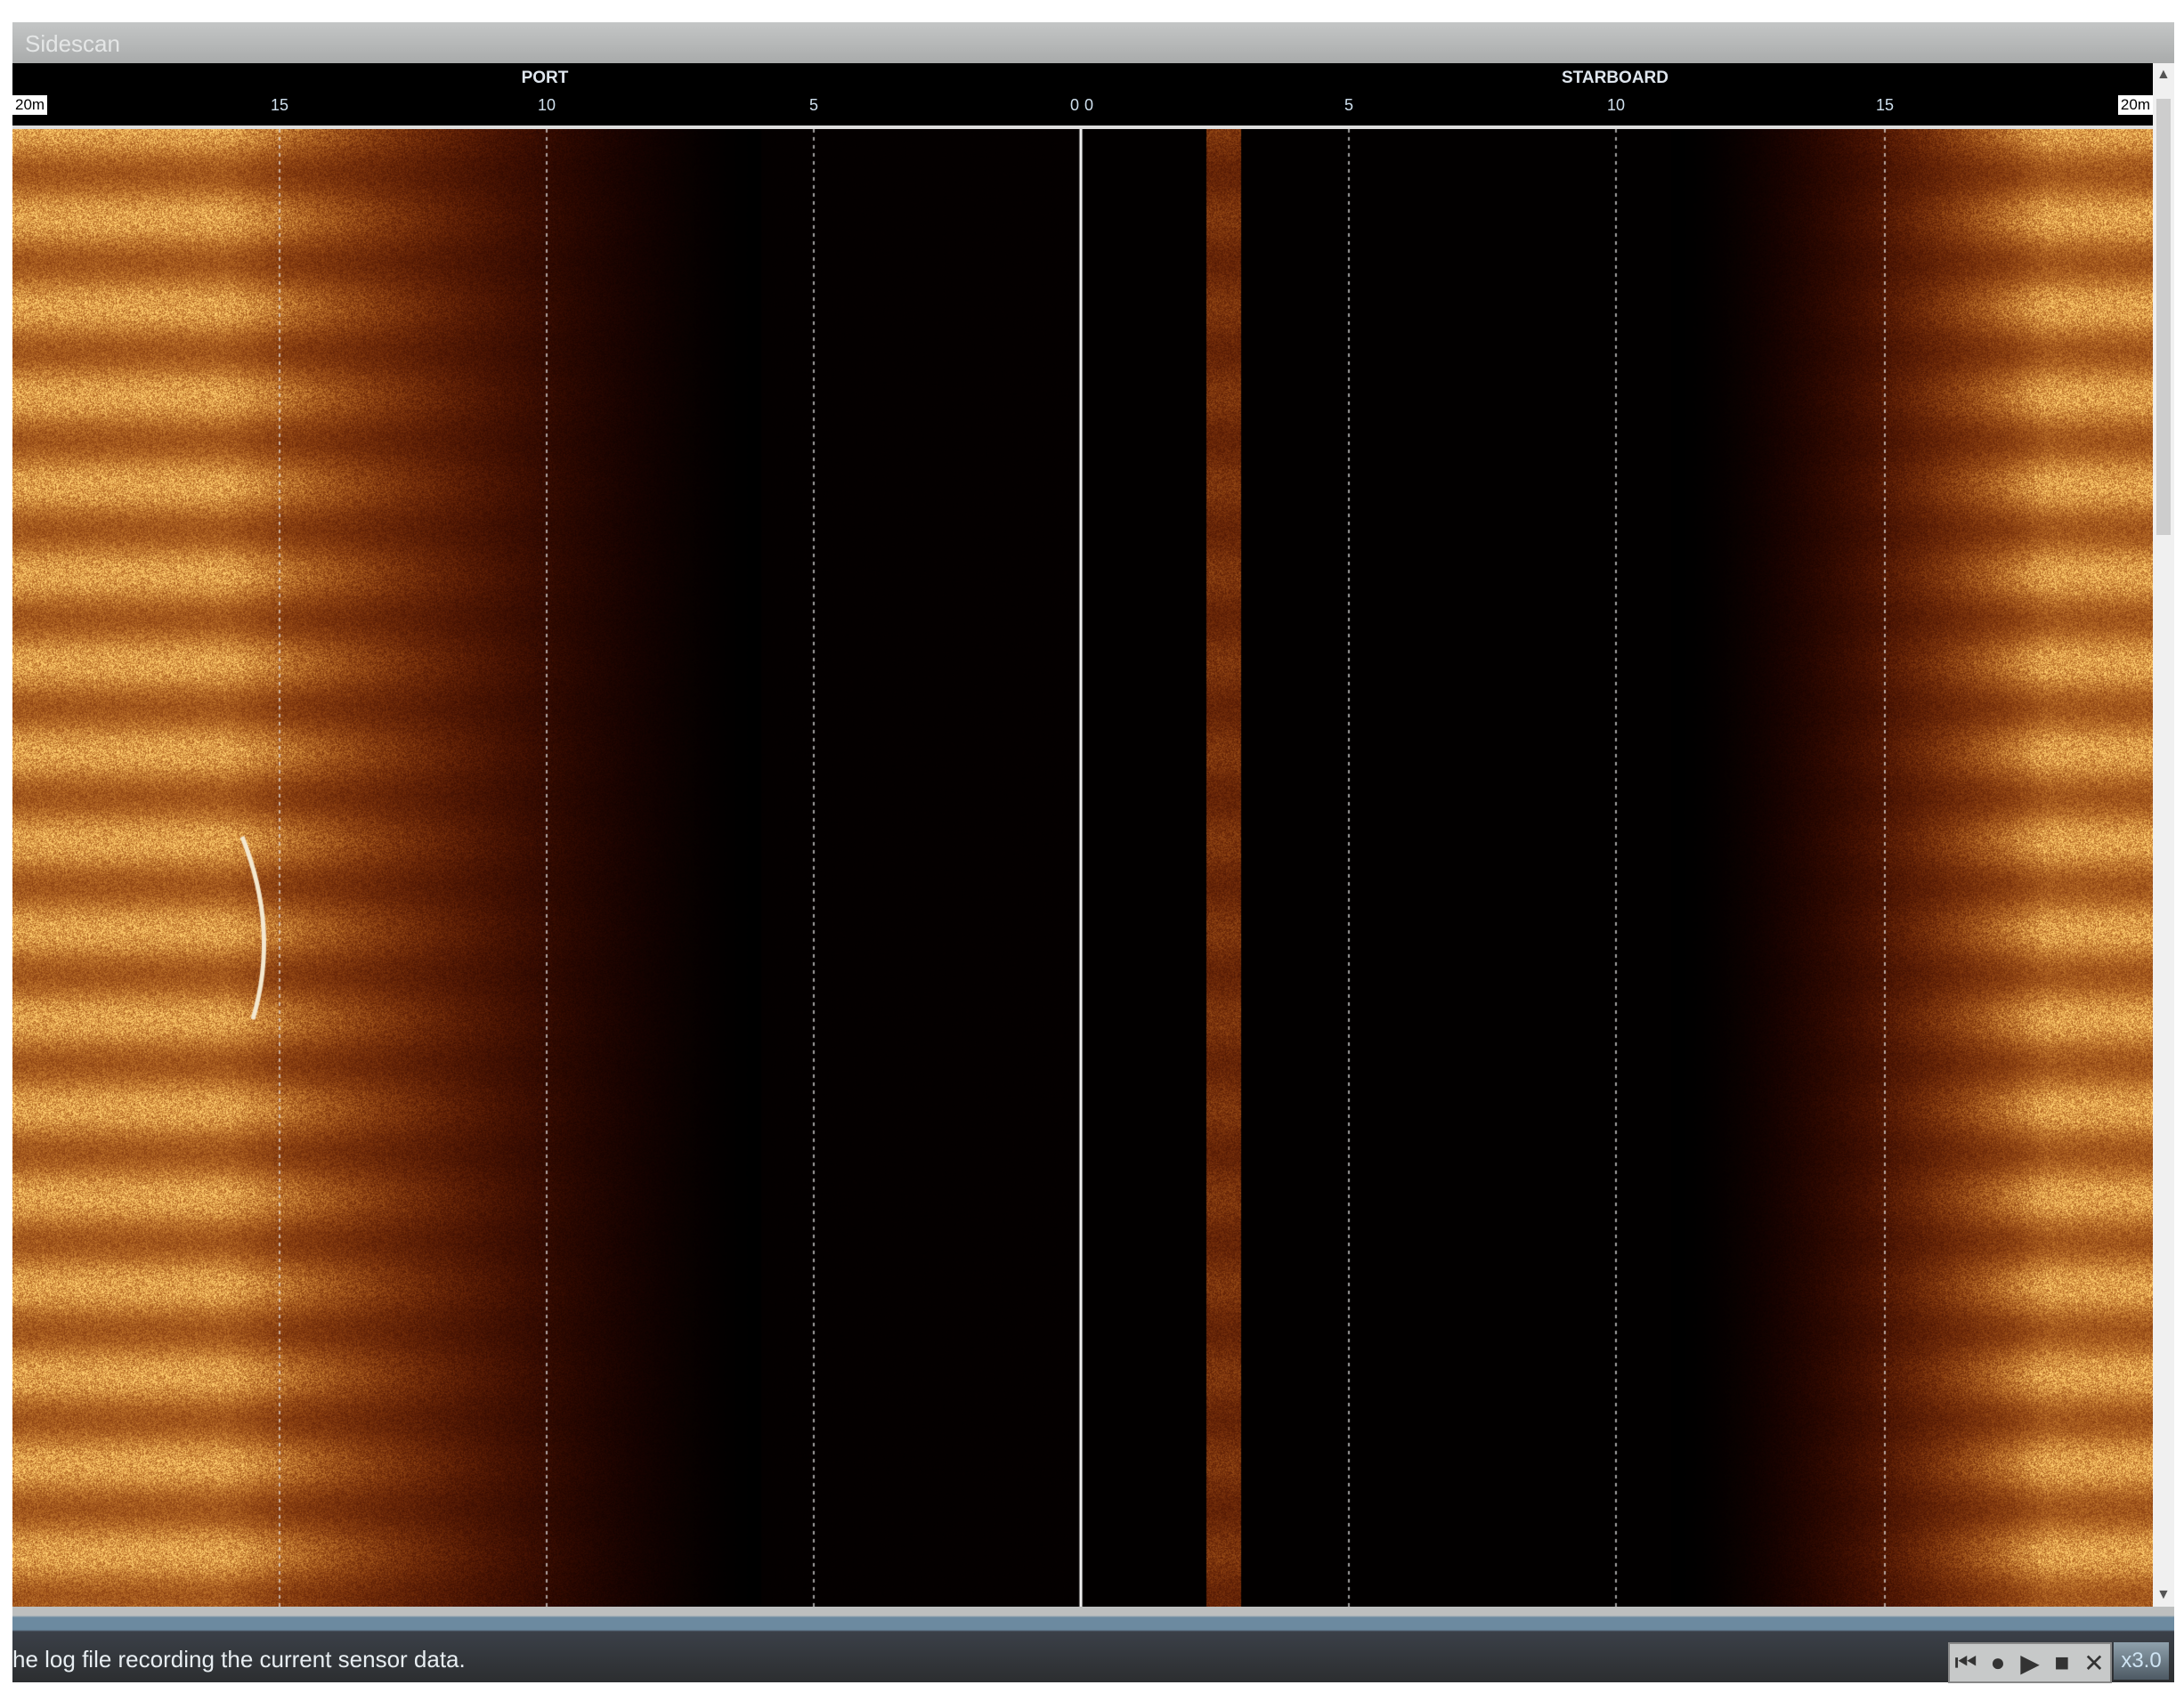  Describe the element at coordinates (2062, 1662) in the screenshot. I see `stop-button: ■` at that location.